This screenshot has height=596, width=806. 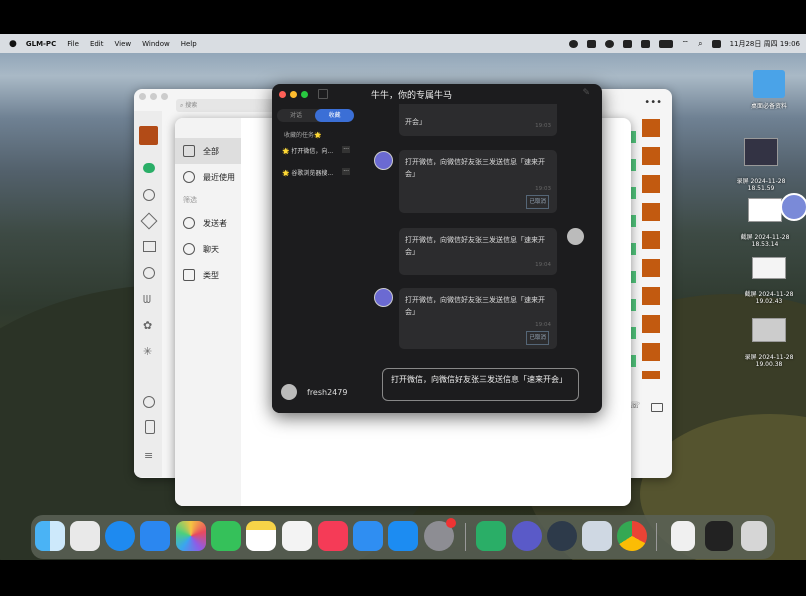 I want to click on launchpad-icon, so click(x=85, y=536).